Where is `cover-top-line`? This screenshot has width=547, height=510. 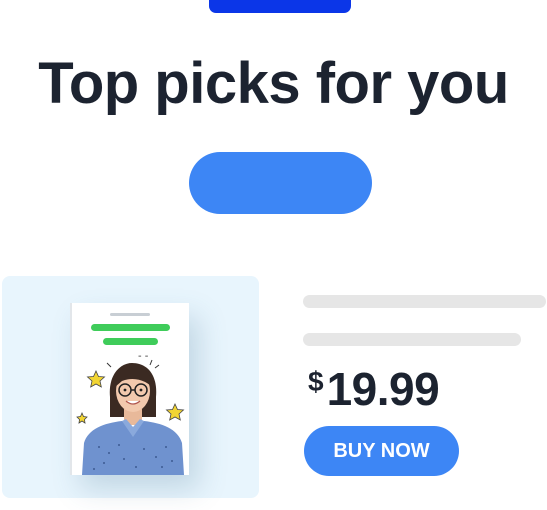 cover-top-line is located at coordinates (130, 314).